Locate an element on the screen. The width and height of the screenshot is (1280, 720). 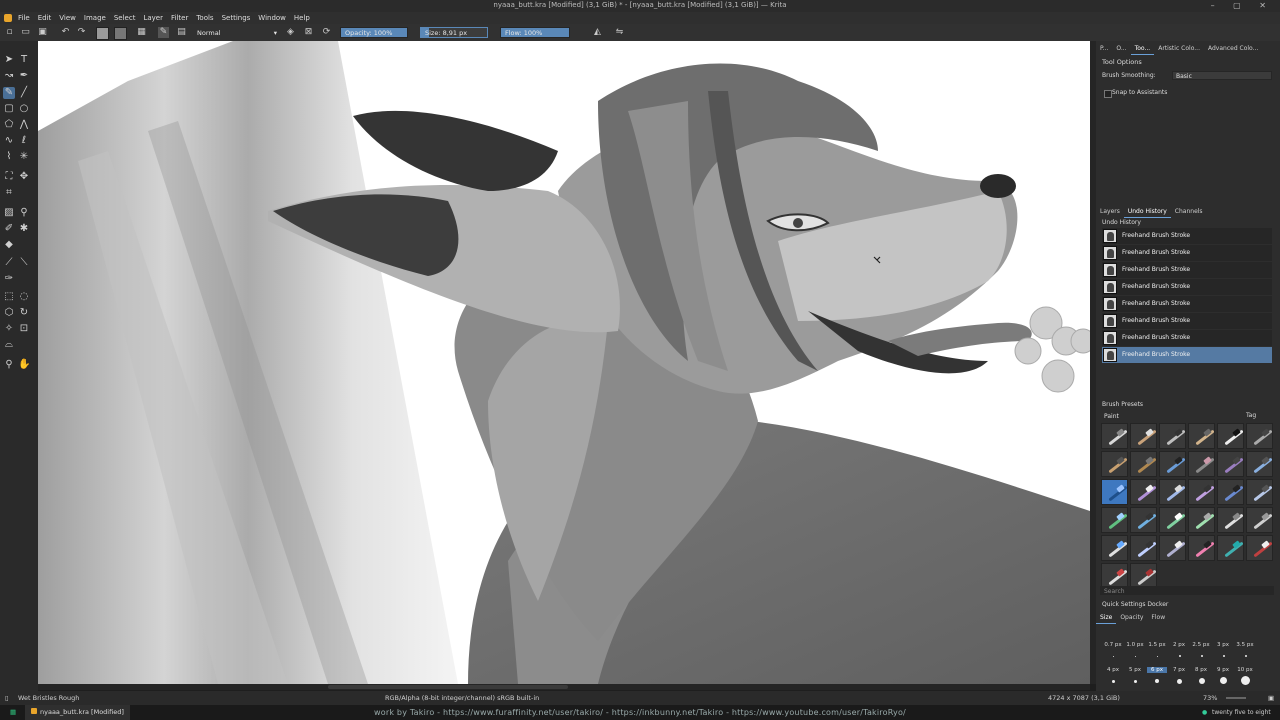
menu-layer: Layer is located at coordinates (153, 18).